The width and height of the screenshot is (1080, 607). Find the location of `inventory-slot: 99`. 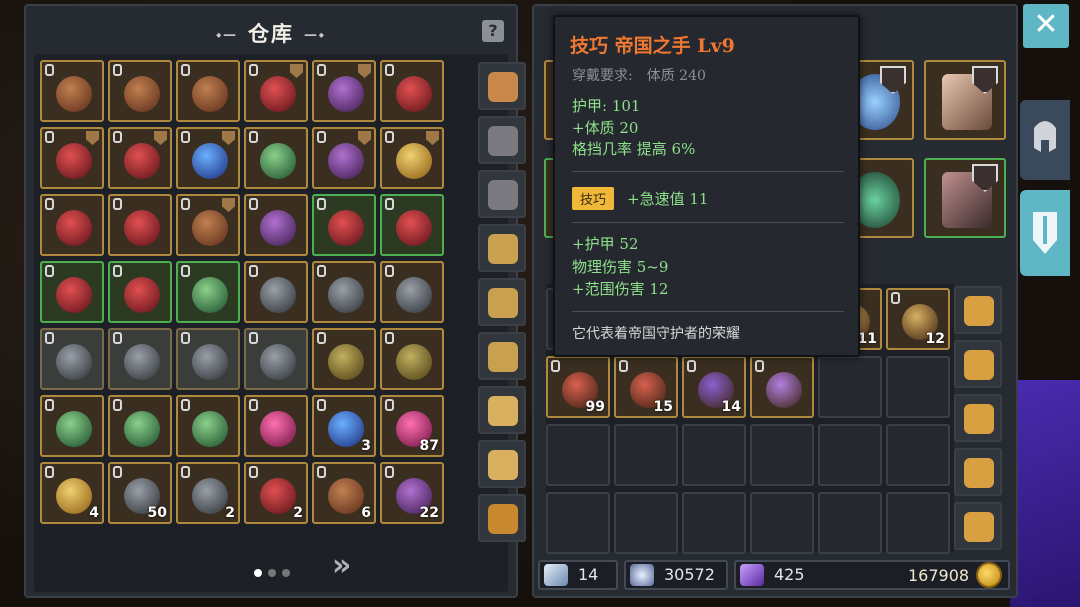

inventory-slot: 99 is located at coordinates (578, 387).